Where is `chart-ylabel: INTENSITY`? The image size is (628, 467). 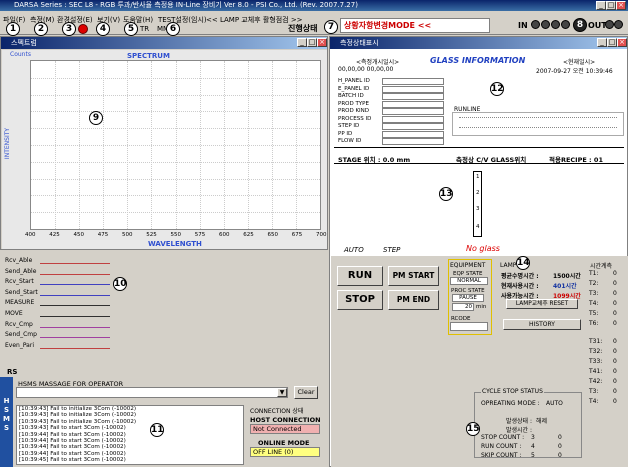 chart-ylabel: INTENSITY is located at coordinates (8, 143).